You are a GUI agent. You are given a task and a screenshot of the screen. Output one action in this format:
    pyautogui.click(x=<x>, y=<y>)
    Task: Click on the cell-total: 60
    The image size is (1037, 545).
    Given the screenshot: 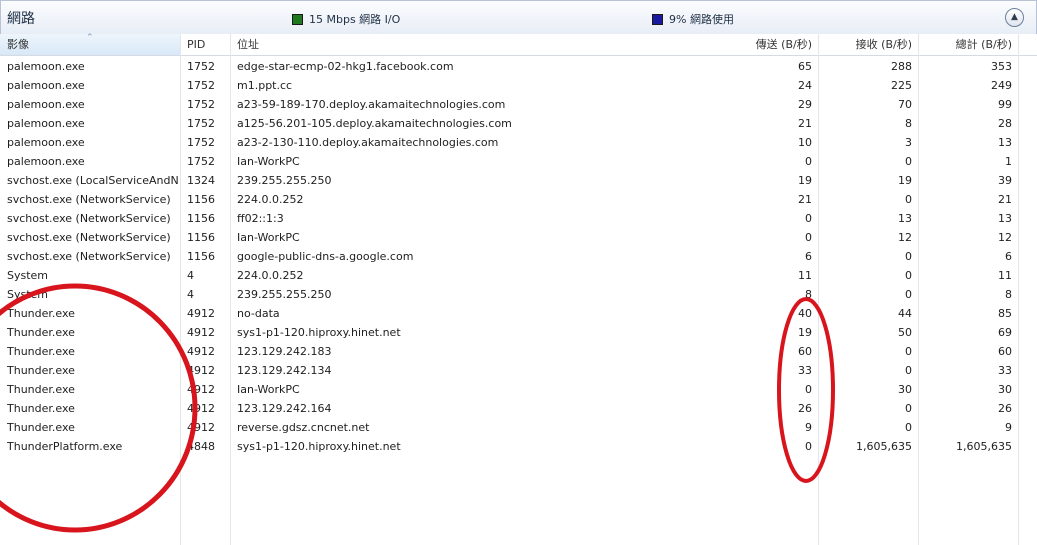 What is the action you would take?
    pyautogui.click(x=1005, y=351)
    